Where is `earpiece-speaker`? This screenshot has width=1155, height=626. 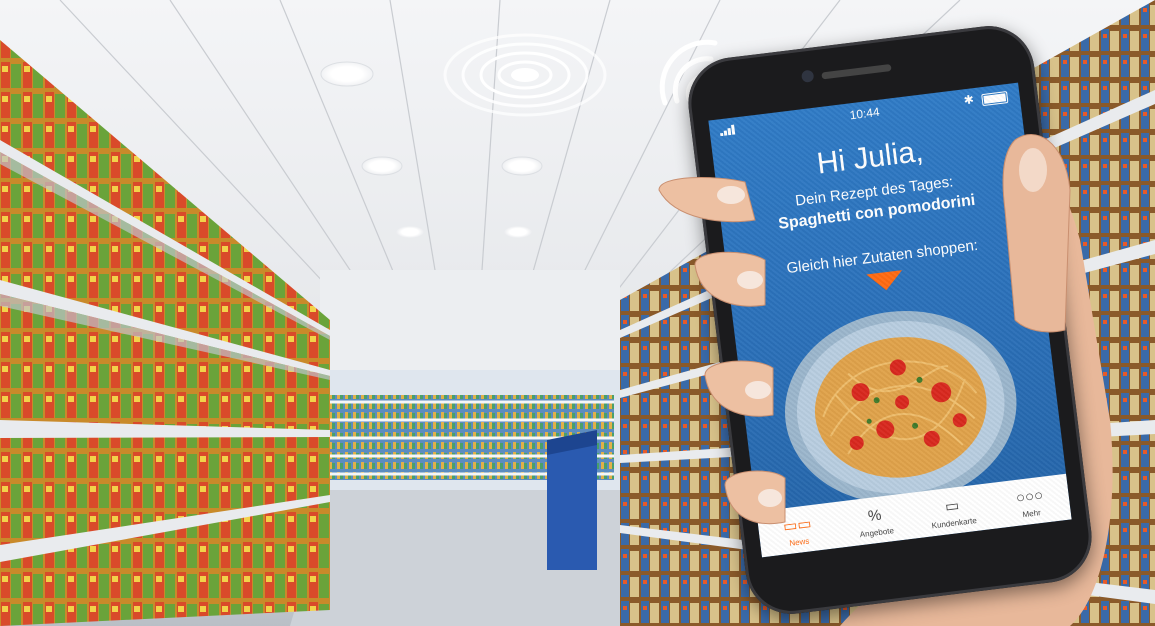 earpiece-speaker is located at coordinates (856, 71).